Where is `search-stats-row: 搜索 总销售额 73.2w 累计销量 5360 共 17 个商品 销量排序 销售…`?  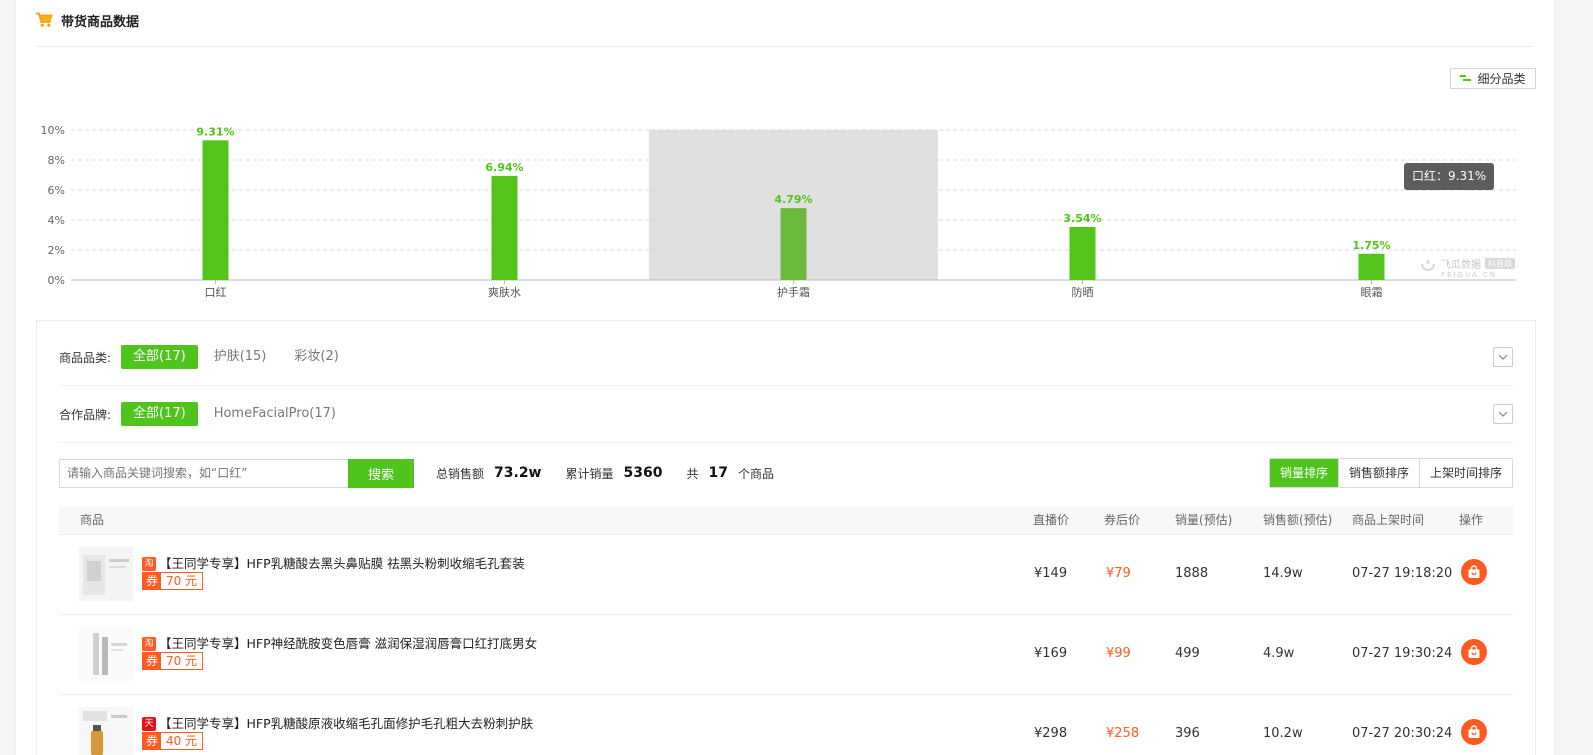 search-stats-row: 搜索 总销售额 73.2w 累计销量 5360 共 17 个商品 销量排序 销售… is located at coordinates (786, 473).